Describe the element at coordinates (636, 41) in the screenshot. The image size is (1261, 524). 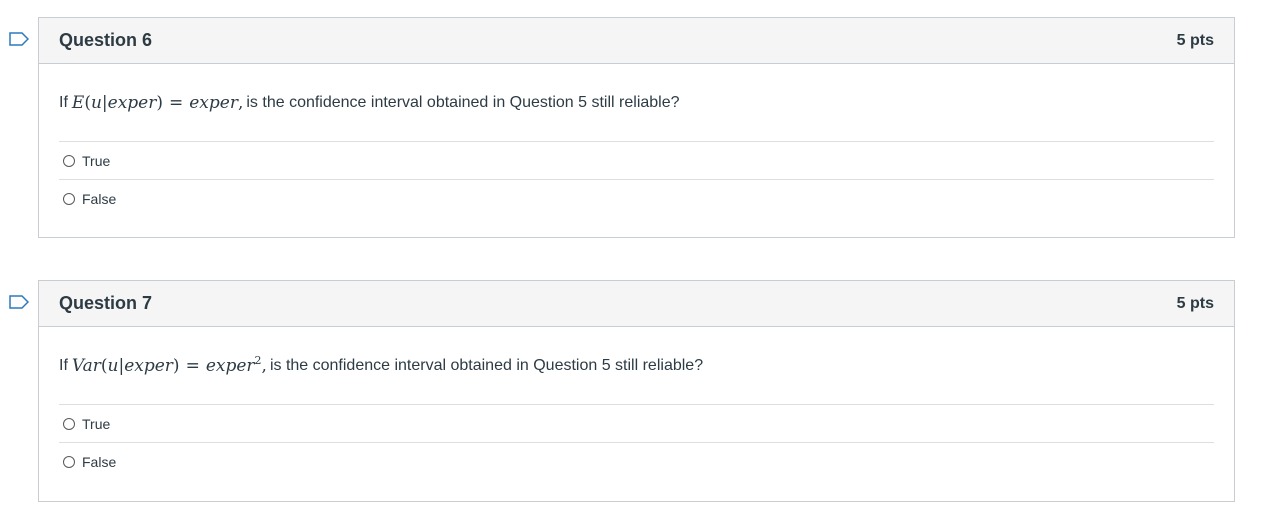
I see `question-header: Question 6 5 pts` at that location.